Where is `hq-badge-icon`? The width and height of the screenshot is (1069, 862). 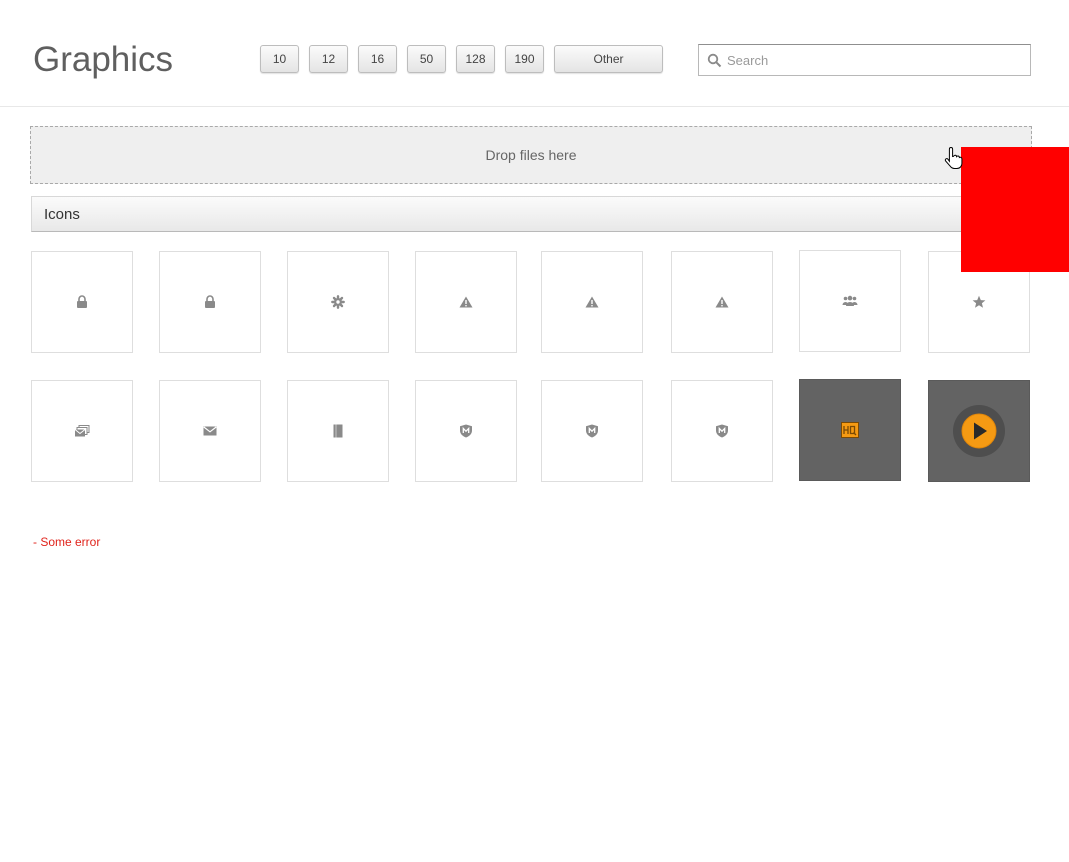 hq-badge-icon is located at coordinates (850, 430).